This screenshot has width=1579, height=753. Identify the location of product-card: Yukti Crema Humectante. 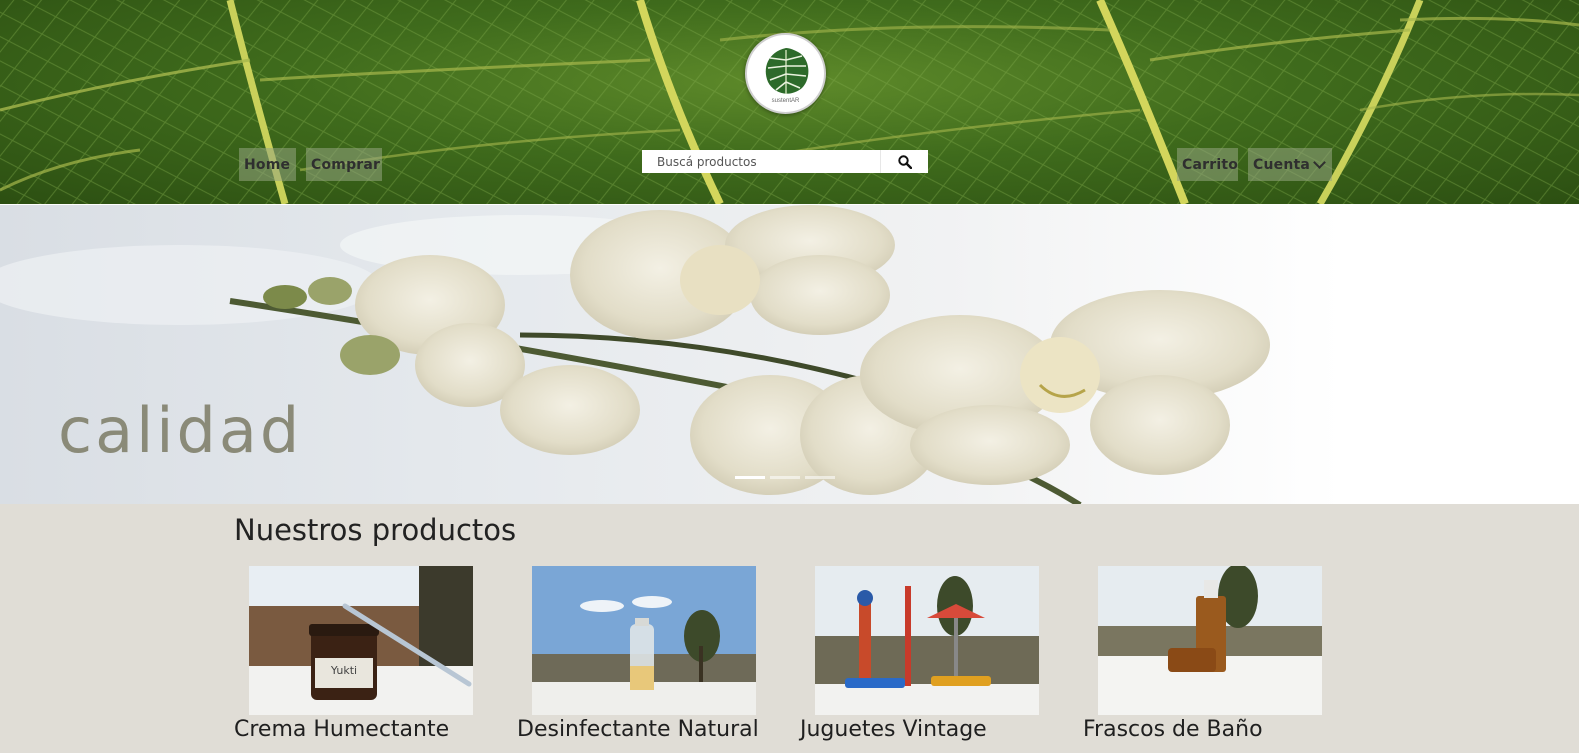
(365, 654).